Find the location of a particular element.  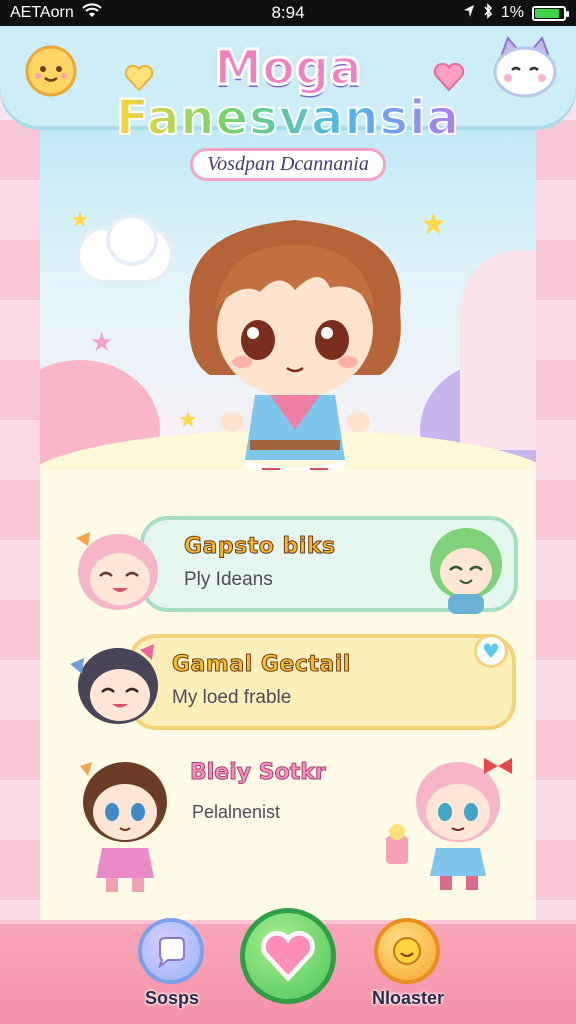

pink-hair-chibi is located at coordinates (449, 824).